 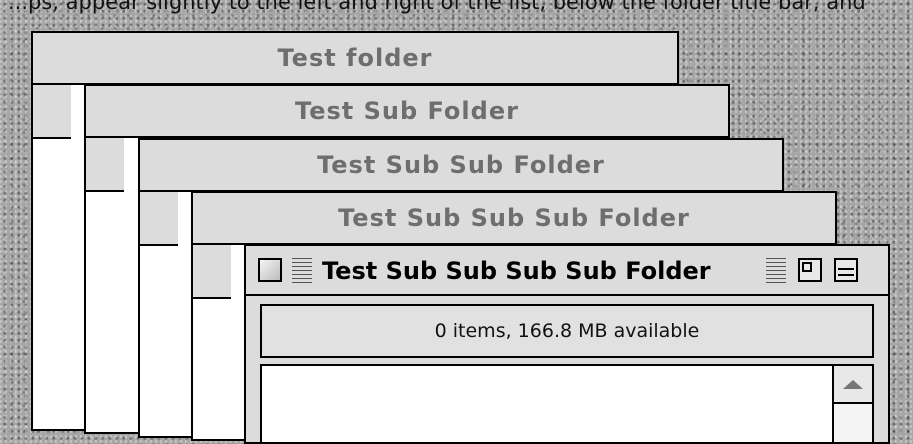 I want to click on active-titlebar: Test Sub Sub Sub Sub Folder, so click(x=567, y=271).